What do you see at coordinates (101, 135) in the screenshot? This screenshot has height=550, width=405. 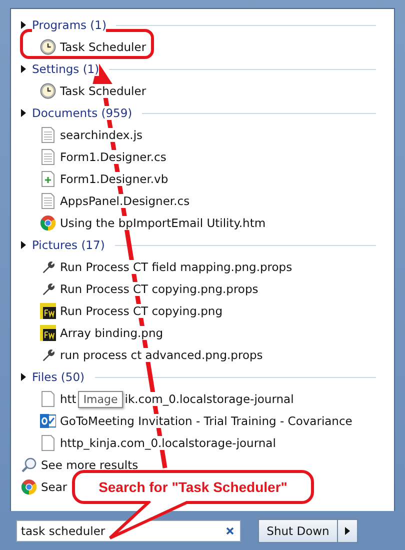 I see `result-item: searchindex.js` at bounding box center [101, 135].